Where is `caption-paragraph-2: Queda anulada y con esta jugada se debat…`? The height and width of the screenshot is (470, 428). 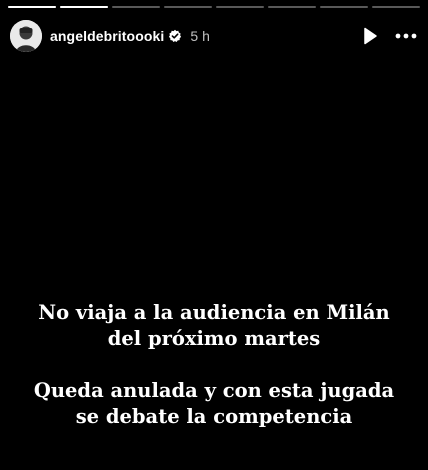
caption-paragraph-2: Queda anulada y con esta jugada se debat… is located at coordinates (214, 403).